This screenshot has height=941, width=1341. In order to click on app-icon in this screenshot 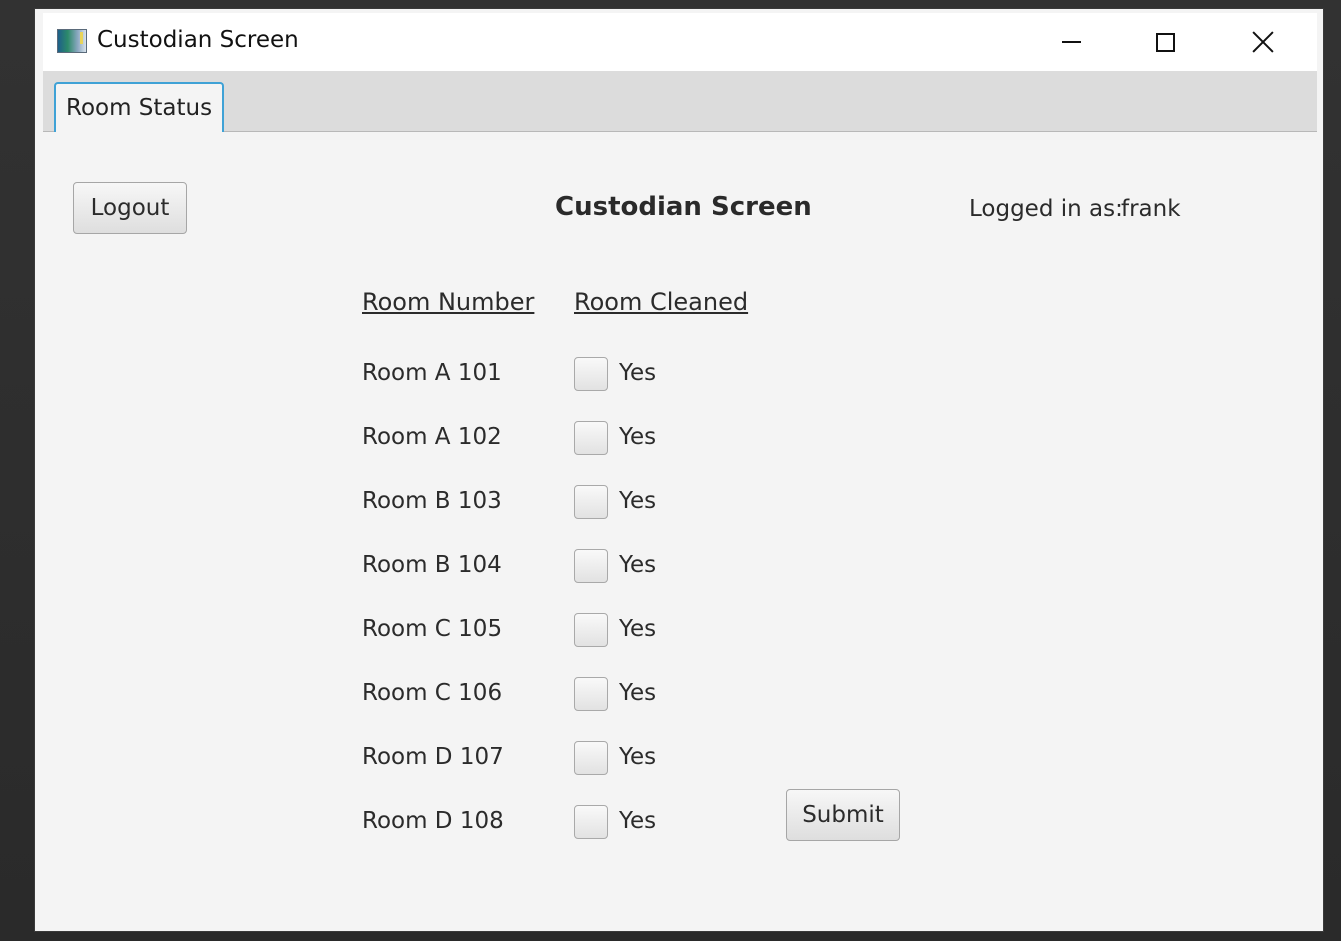, I will do `click(72, 41)`.